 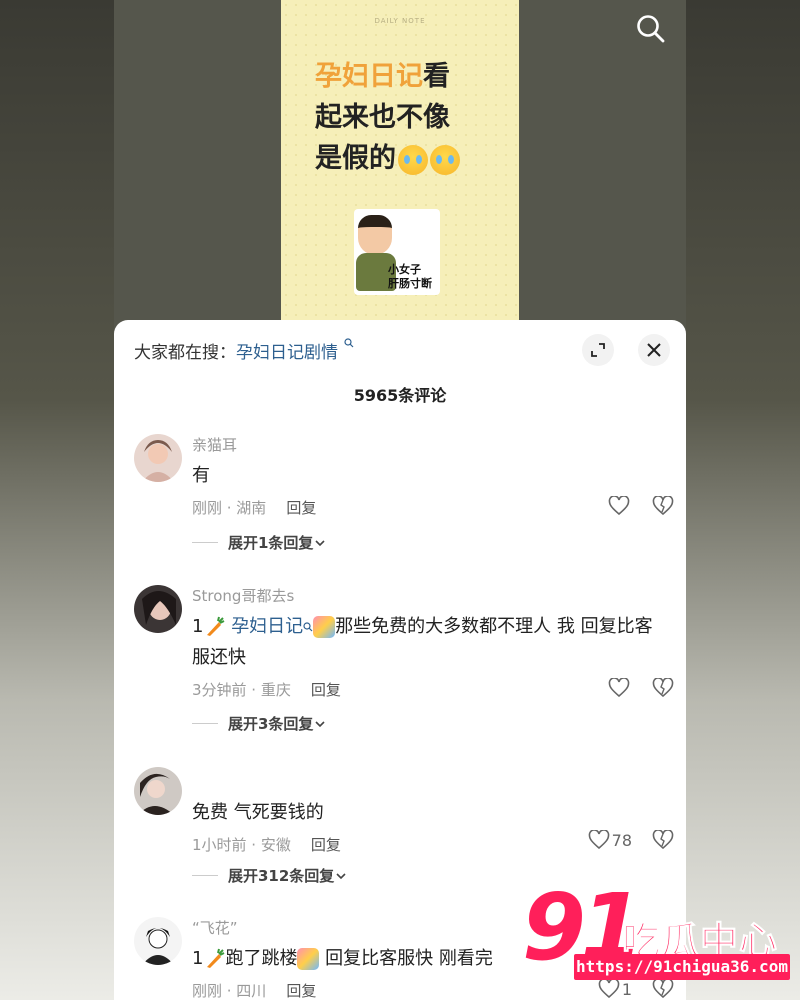 What do you see at coordinates (427, 690) in the screenshot?
I see `comment-meta: 3分钟前 · 重庆 回复` at bounding box center [427, 690].